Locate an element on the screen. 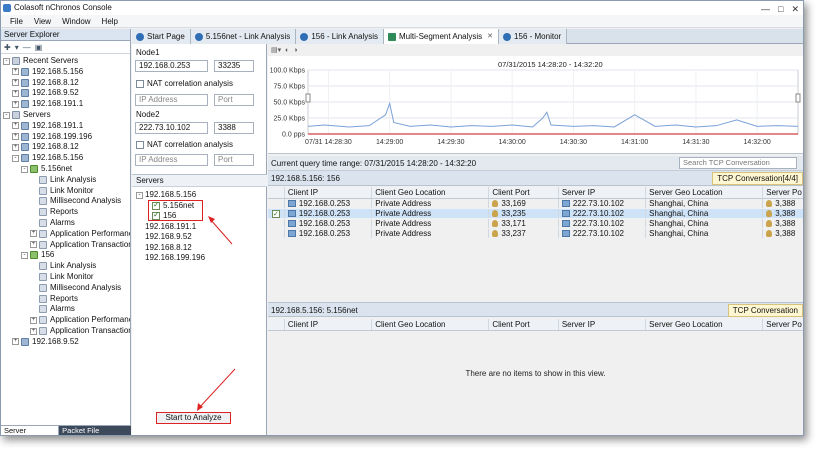 The width and height of the screenshot is (820, 449). tab-156-link-analysis: 156 - Link Analysis is located at coordinates (340, 36).